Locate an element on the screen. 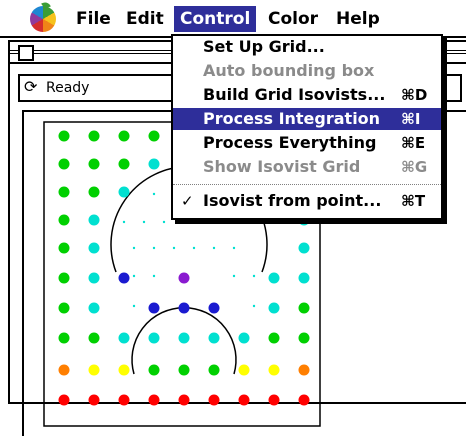 This screenshot has height=436, width=466. menu-item-label: Auto bounding box is located at coordinates (289, 70).